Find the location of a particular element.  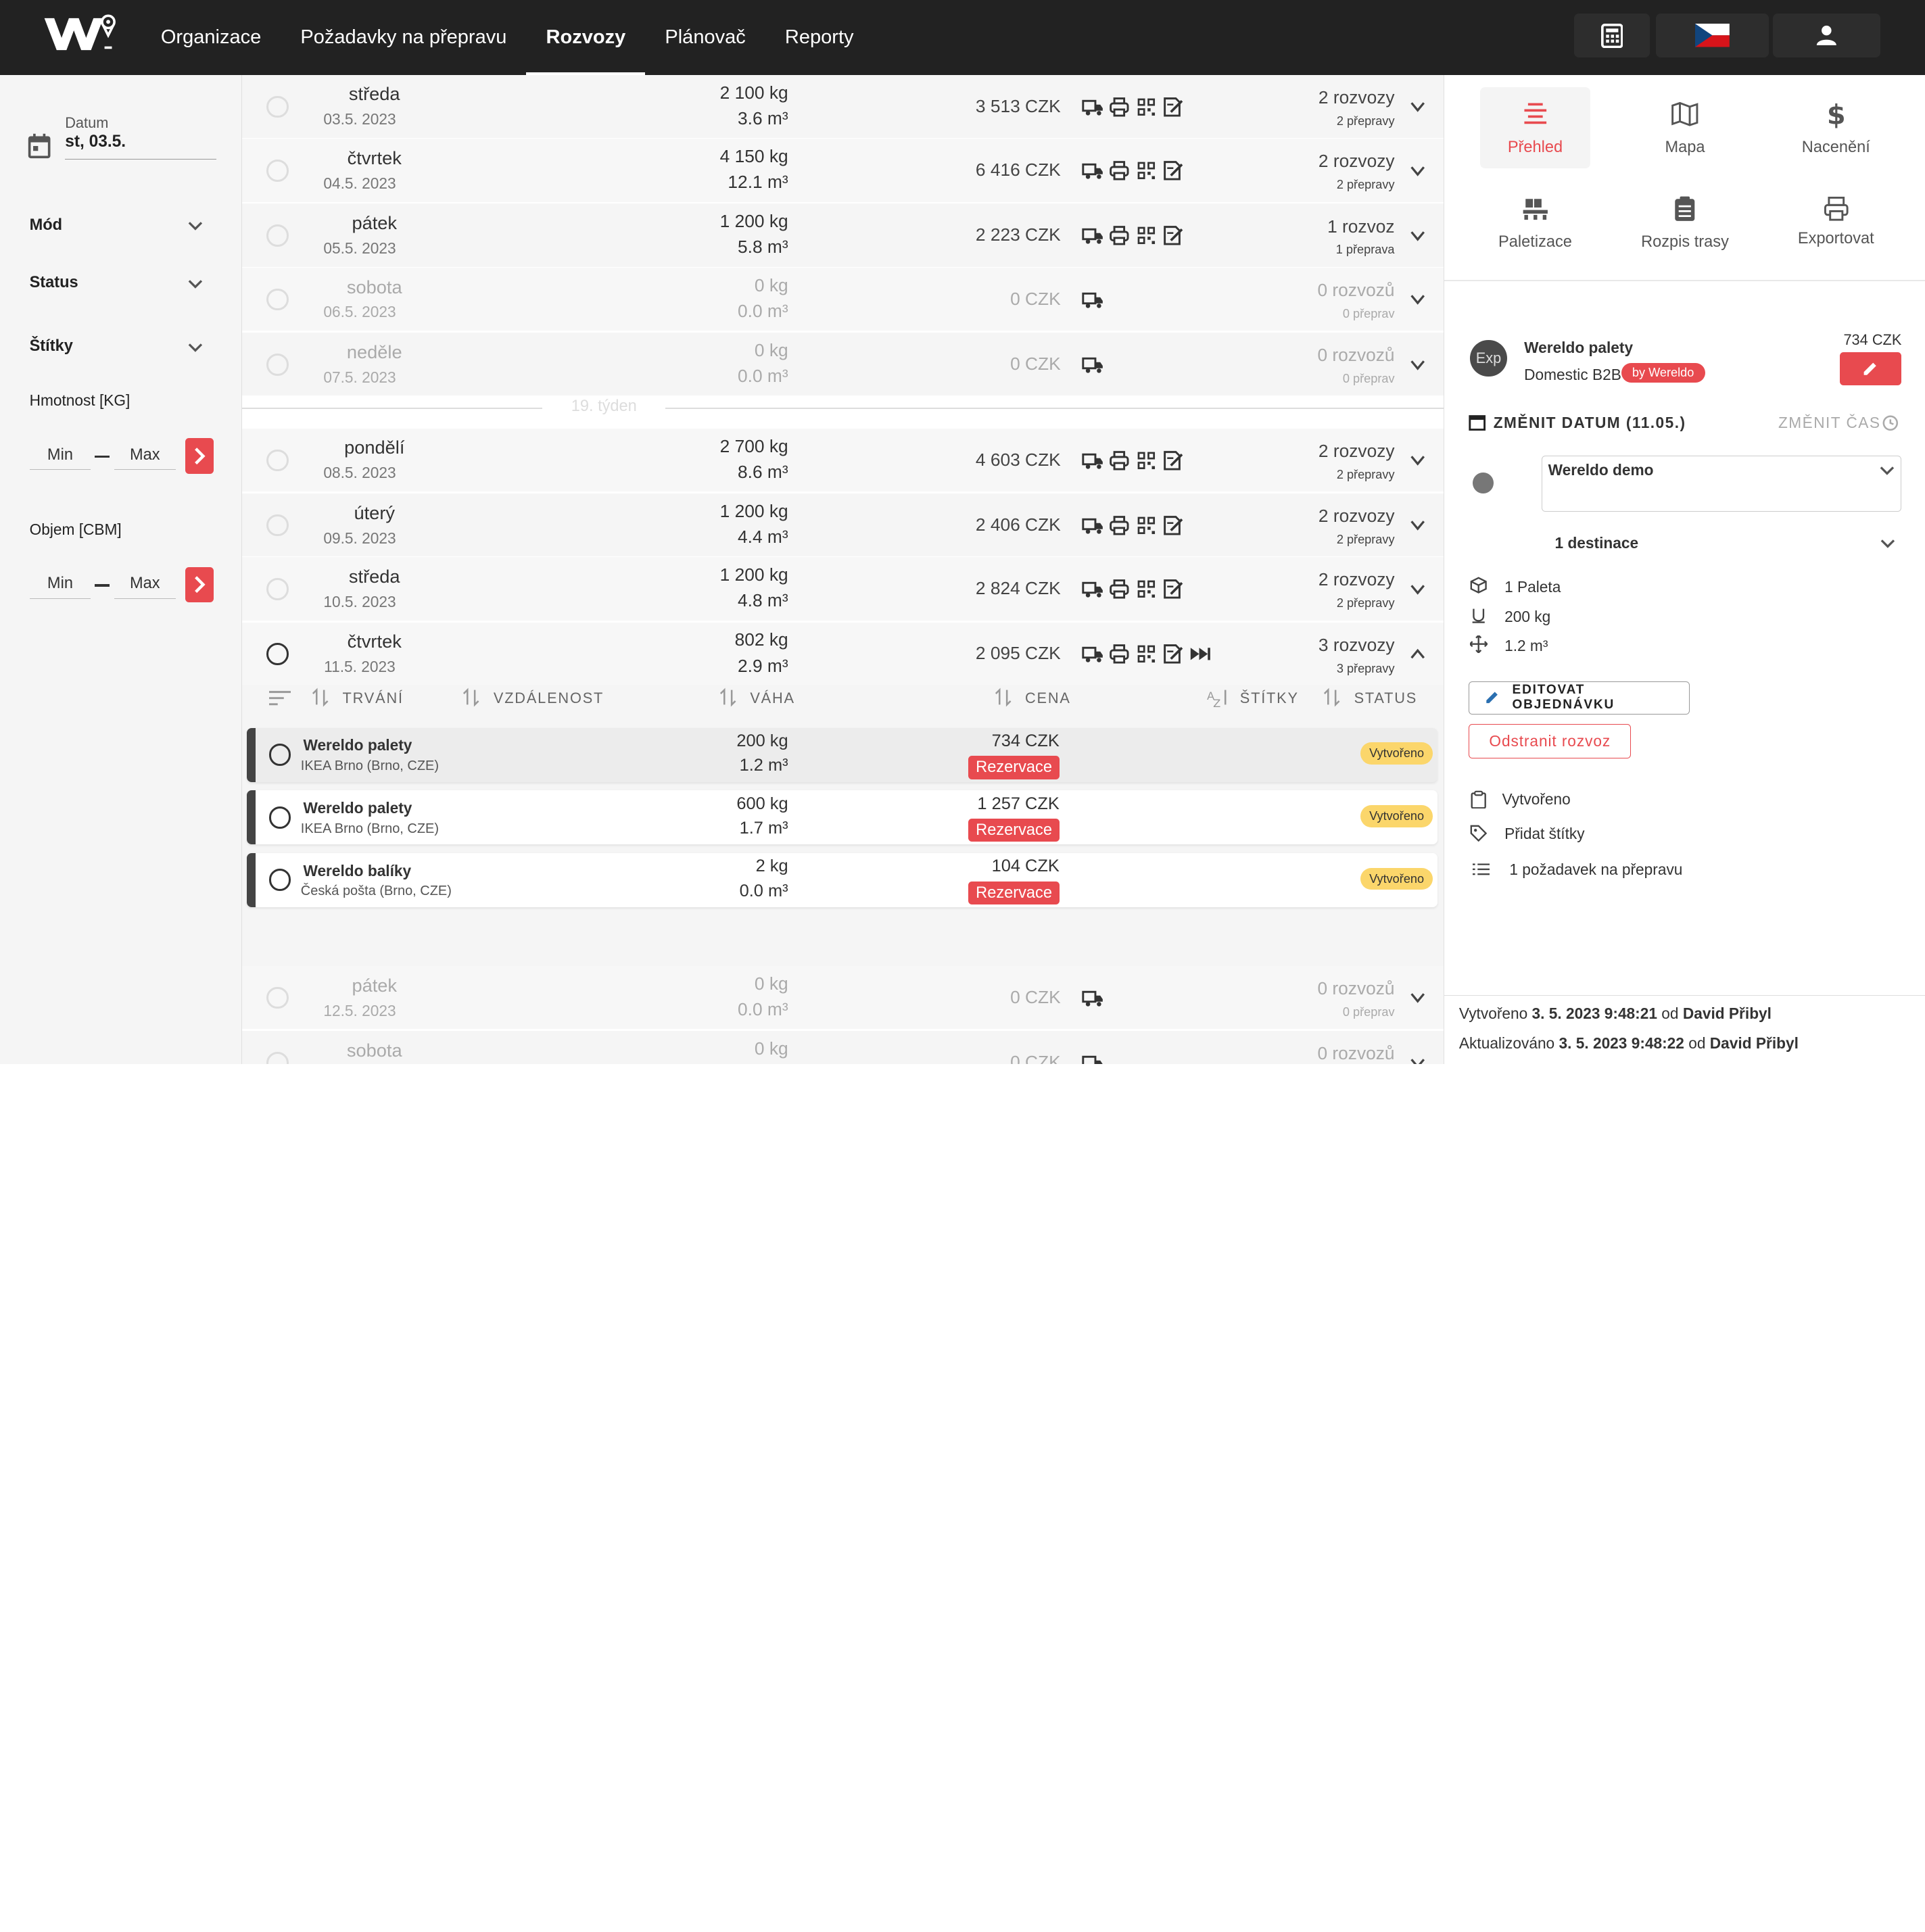

calculator-button is located at coordinates (1612, 35).